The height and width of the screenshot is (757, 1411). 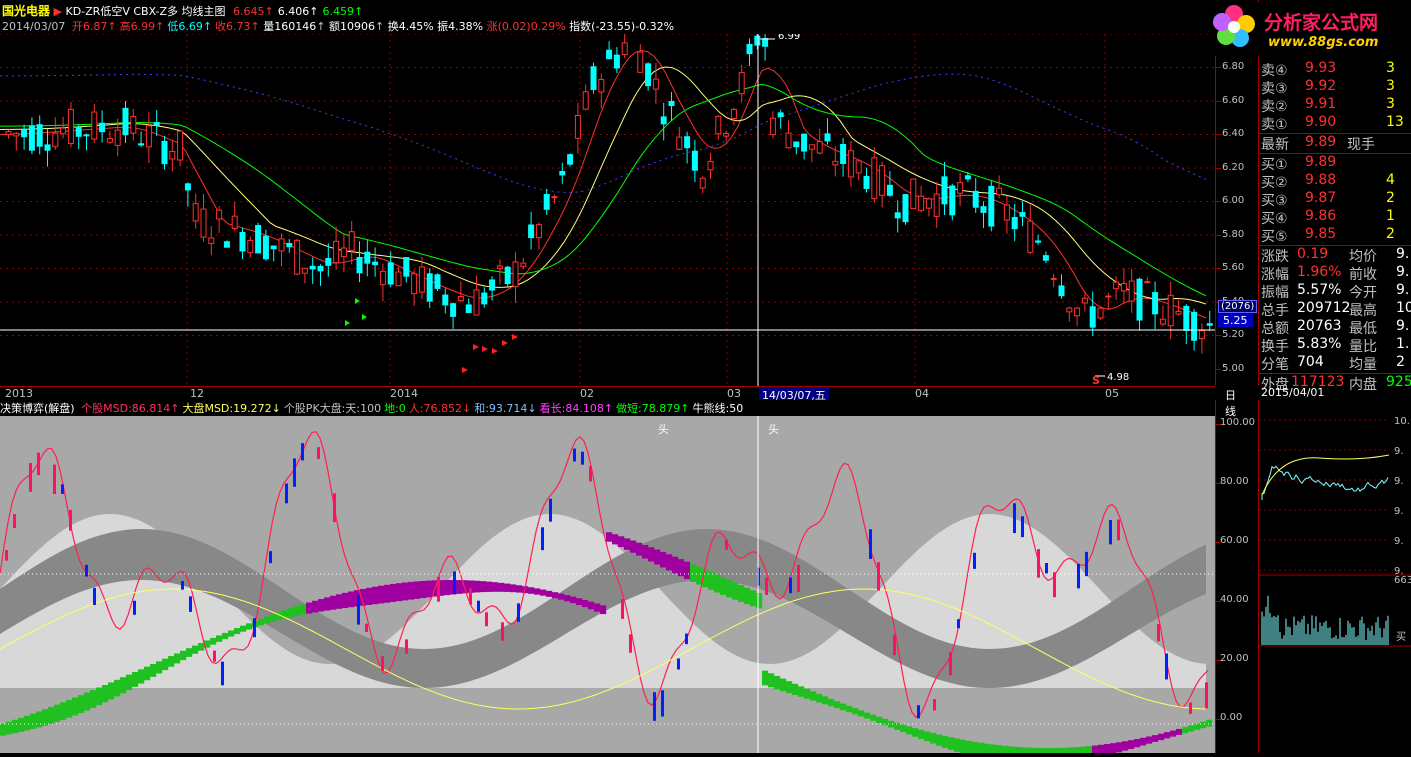 What do you see at coordinates (1237, 422) in the screenshot?
I see `indicator-tick-label: 100.00` at bounding box center [1237, 422].